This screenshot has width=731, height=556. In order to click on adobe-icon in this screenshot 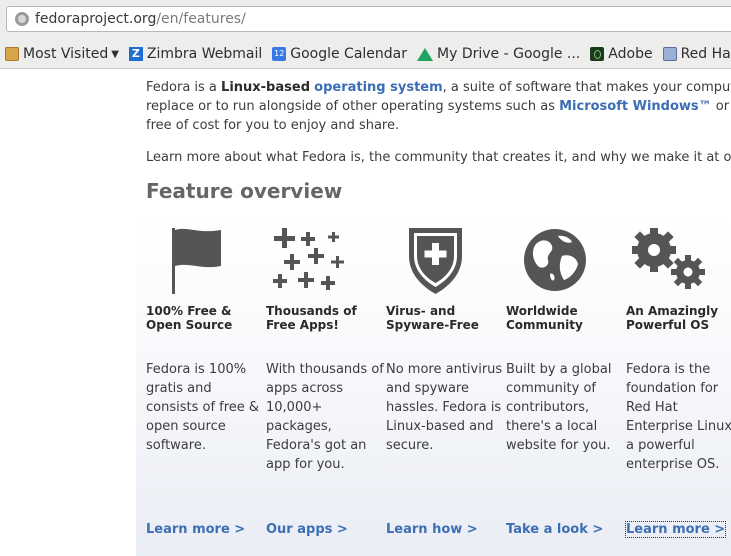, I will do `click(597, 54)`.